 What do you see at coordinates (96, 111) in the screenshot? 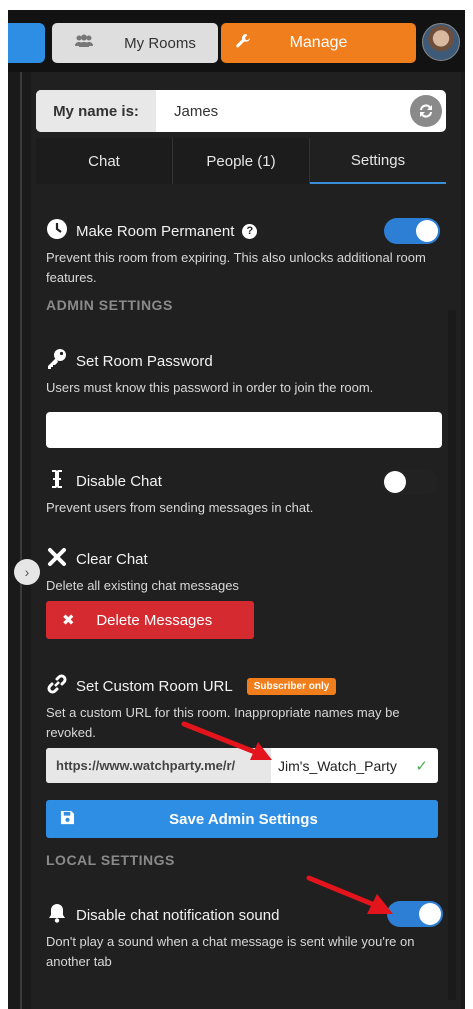
I see `name-label: My name is:` at bounding box center [96, 111].